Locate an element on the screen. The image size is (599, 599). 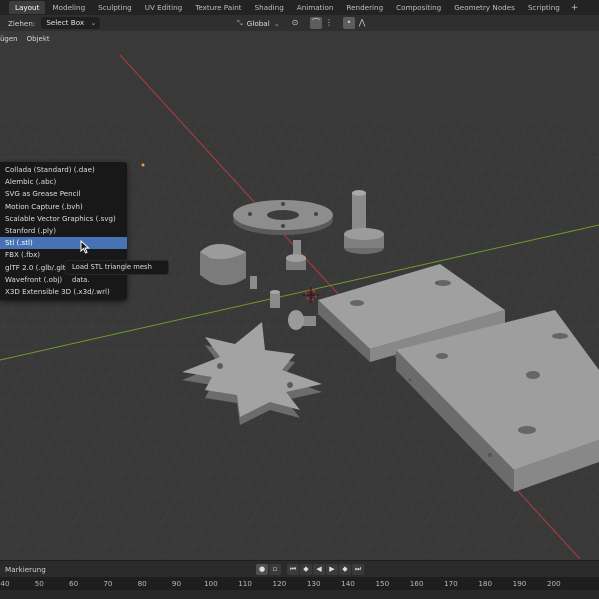
menu-item-5: Stanford (.ply) is located at coordinates (63, 231).